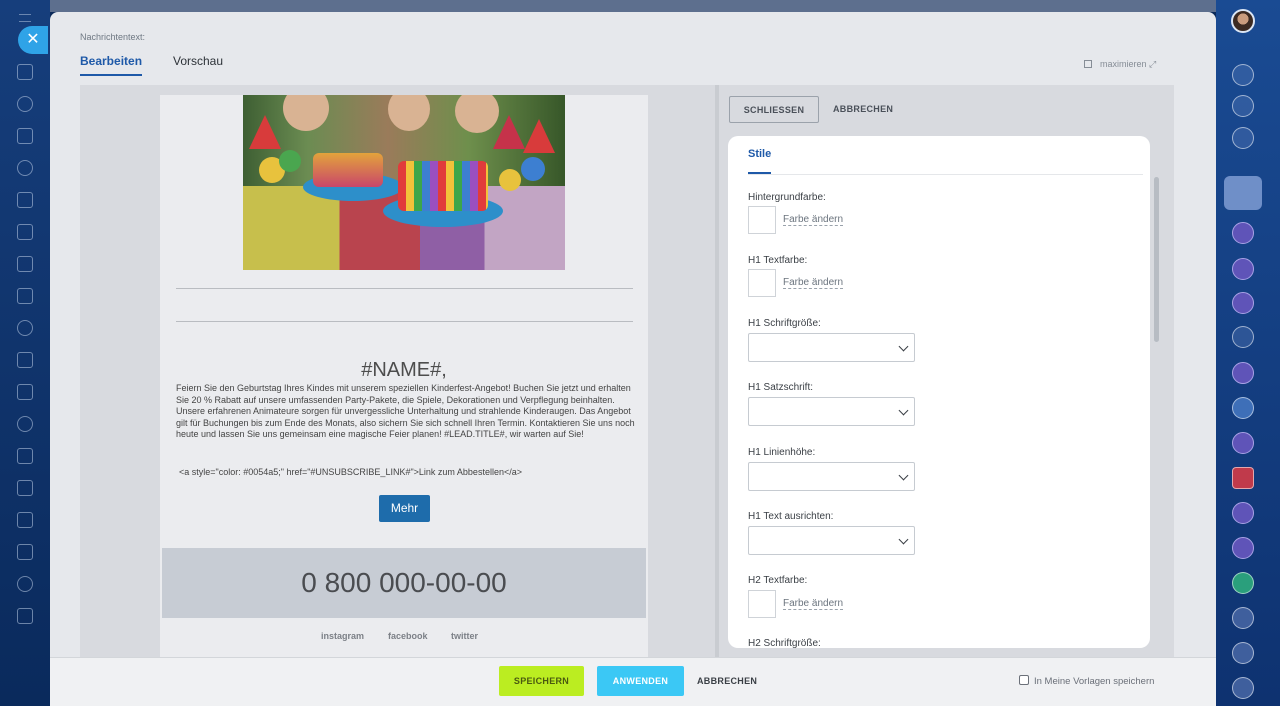 This screenshot has height=706, width=1280. What do you see at coordinates (640, 681) in the screenshot?
I see `apply-button: ANWENDEN` at bounding box center [640, 681].